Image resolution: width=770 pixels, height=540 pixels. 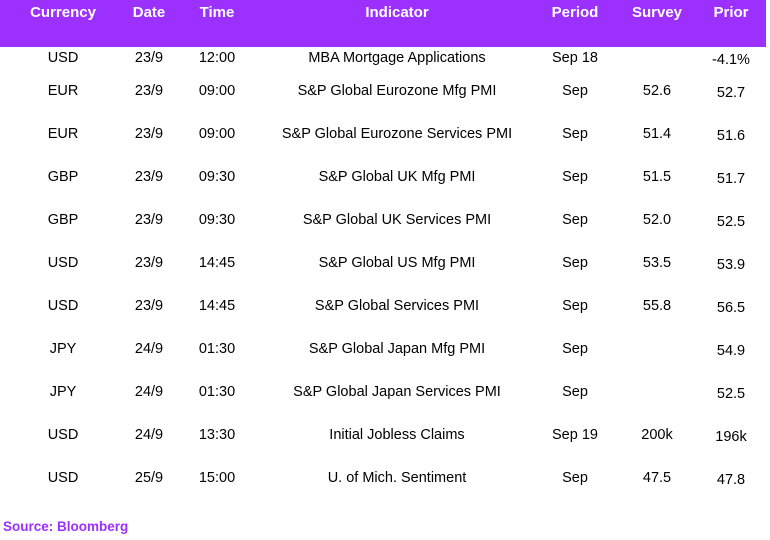 I want to click on cell-time: 12:00, so click(x=217, y=58).